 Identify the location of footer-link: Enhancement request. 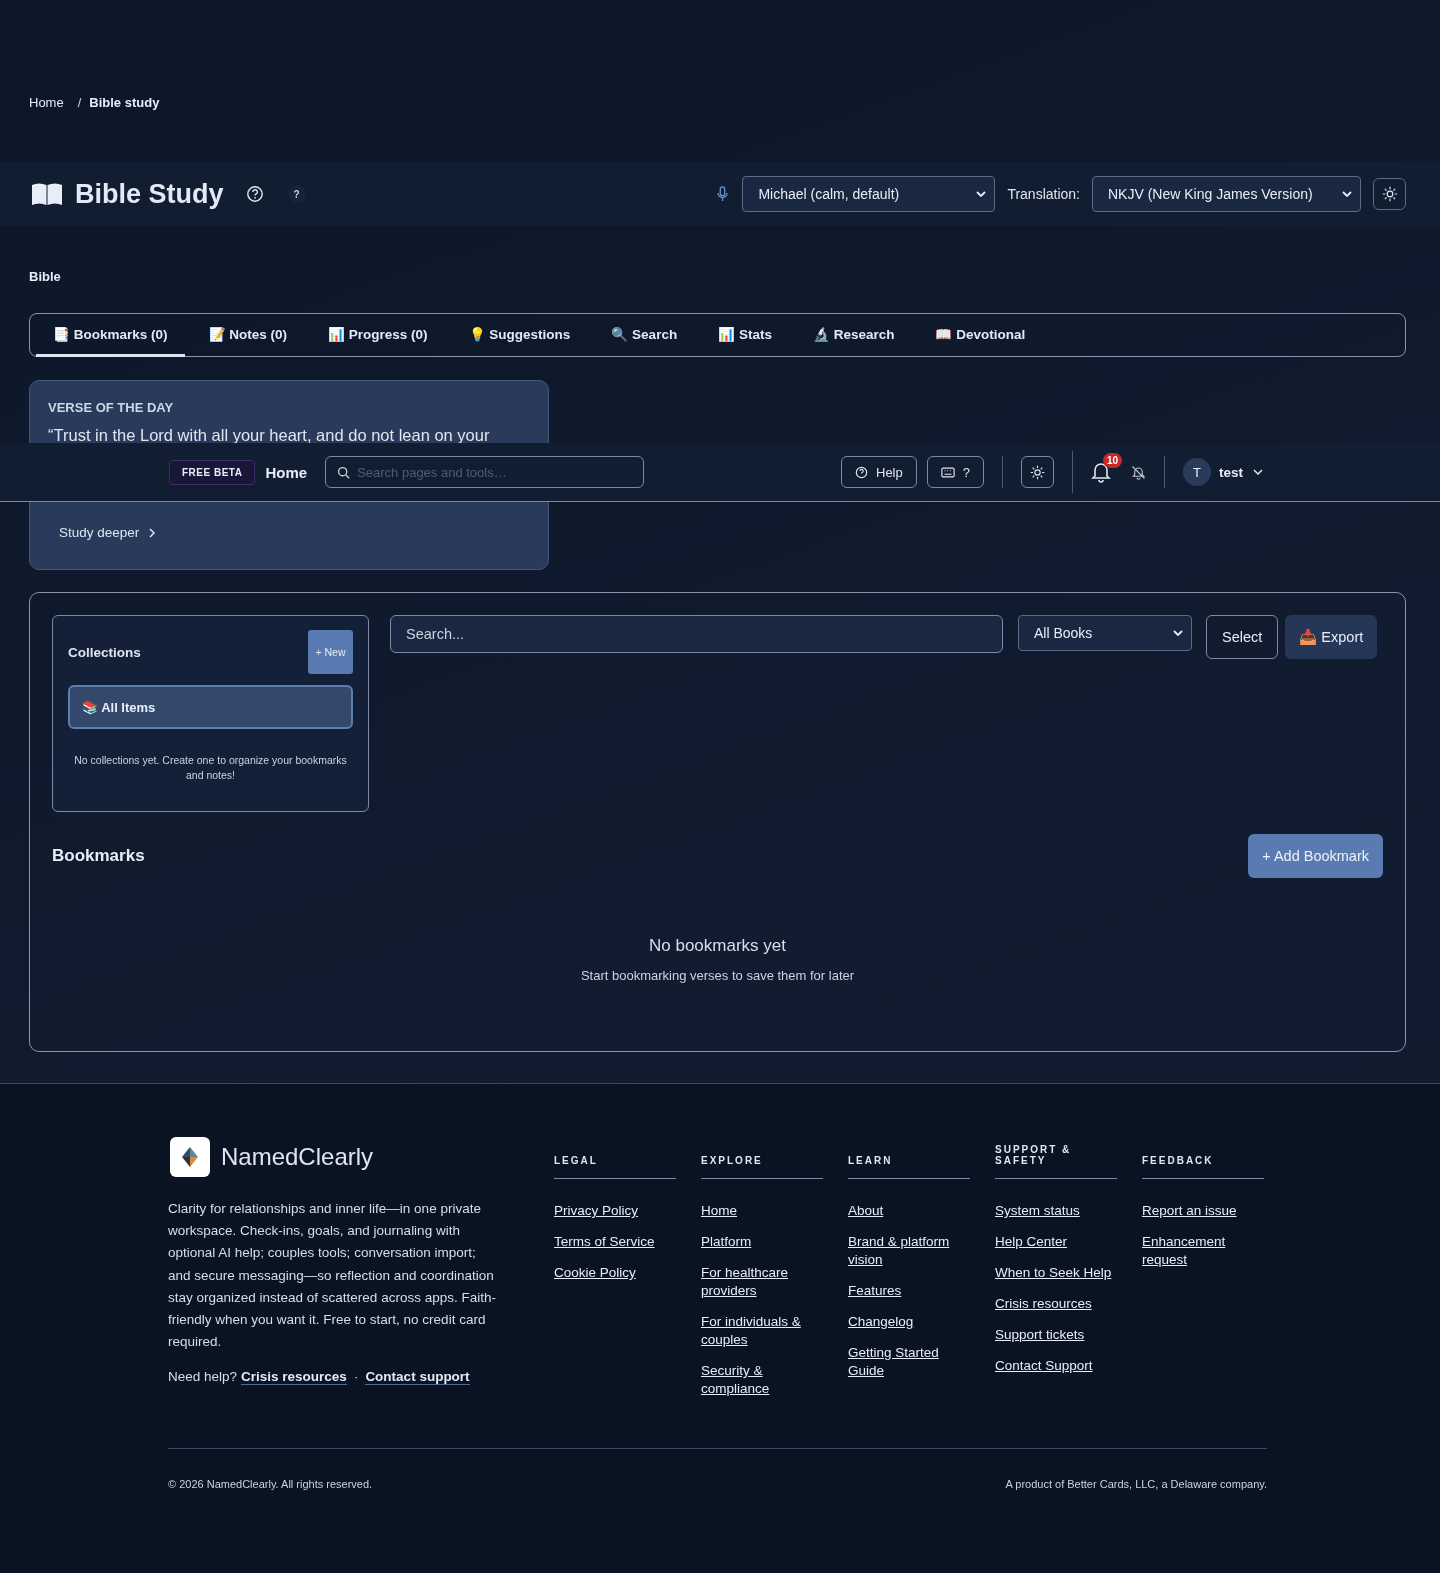
(1203, 1251).